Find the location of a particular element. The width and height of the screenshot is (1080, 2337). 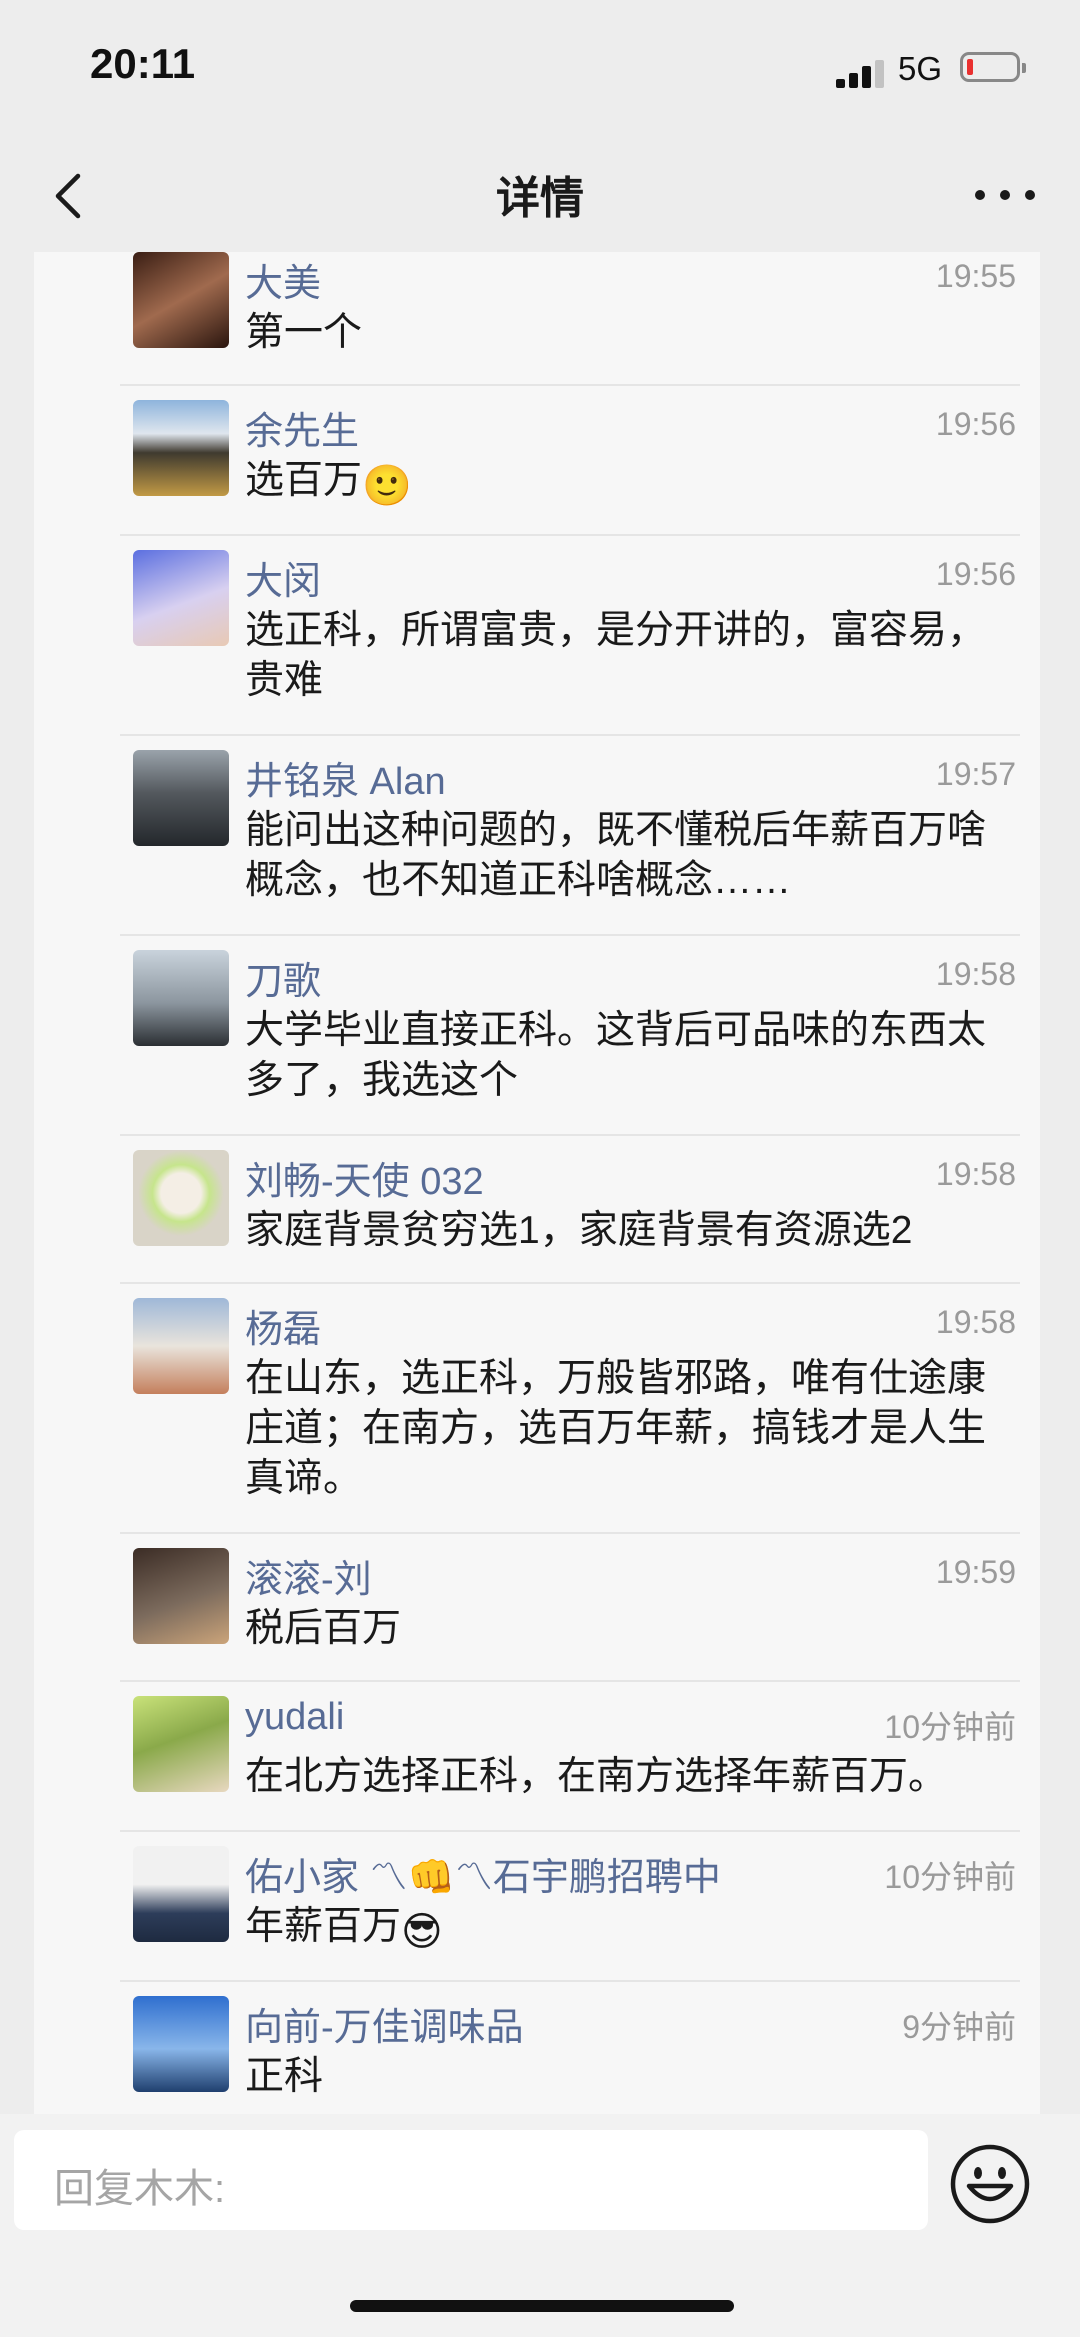

commenter-name: yudali is located at coordinates (294, 1717).